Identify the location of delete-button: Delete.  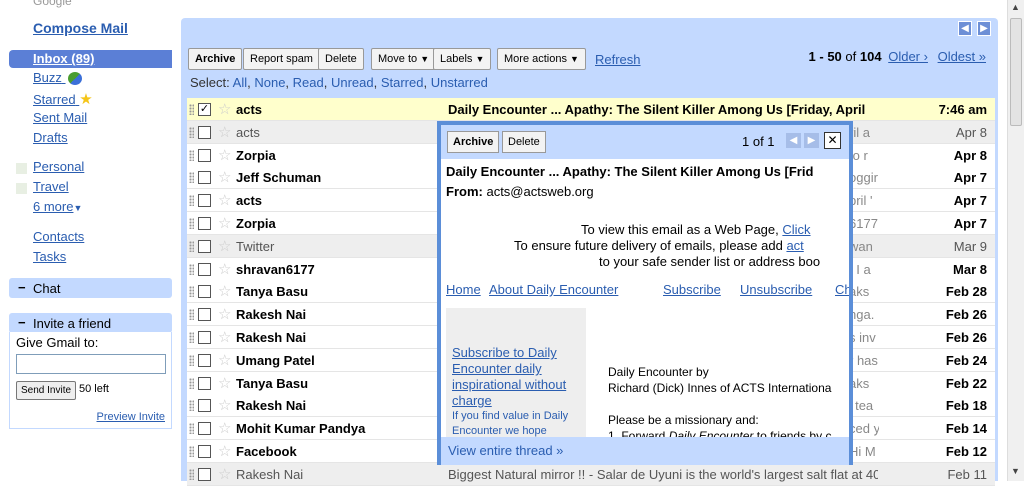
(341, 59).